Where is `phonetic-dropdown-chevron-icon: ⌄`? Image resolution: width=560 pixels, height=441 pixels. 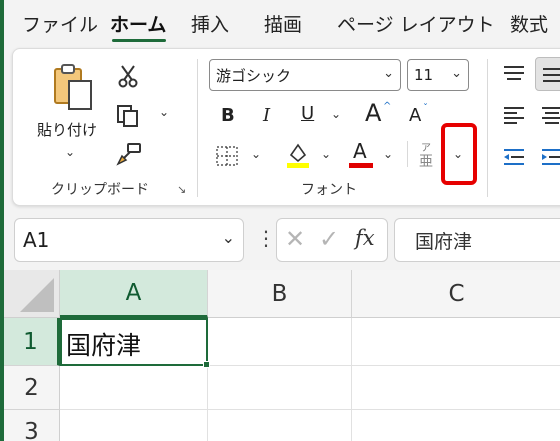
phonetic-dropdown-chevron-icon: ⌄ is located at coordinates (458, 154).